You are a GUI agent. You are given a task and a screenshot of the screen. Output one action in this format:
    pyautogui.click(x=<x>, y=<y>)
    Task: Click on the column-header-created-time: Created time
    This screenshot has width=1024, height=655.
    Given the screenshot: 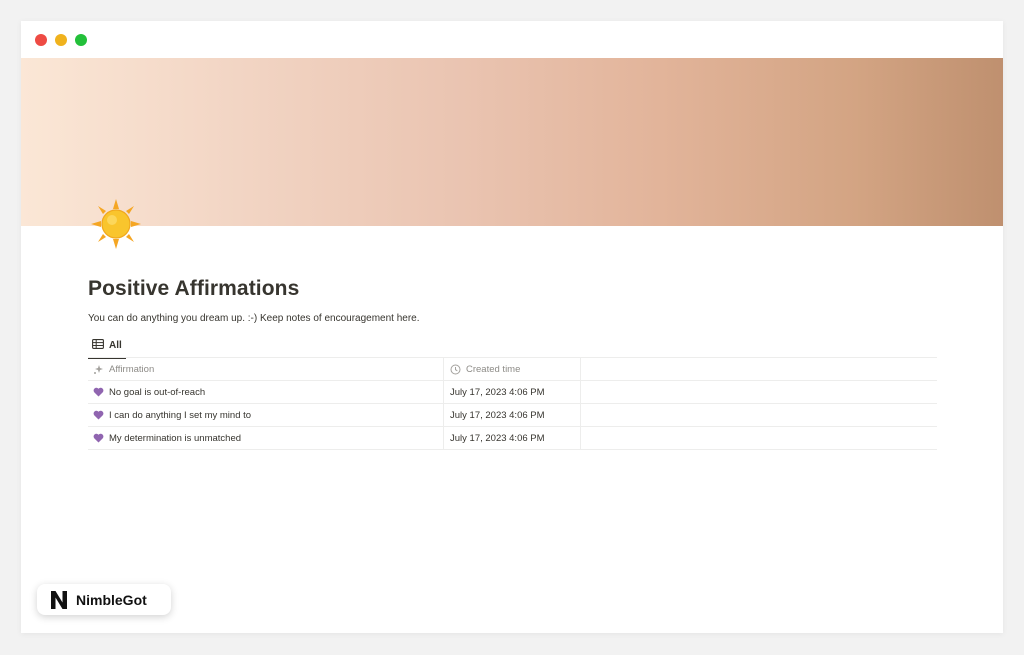 What is the action you would take?
    pyautogui.click(x=512, y=369)
    